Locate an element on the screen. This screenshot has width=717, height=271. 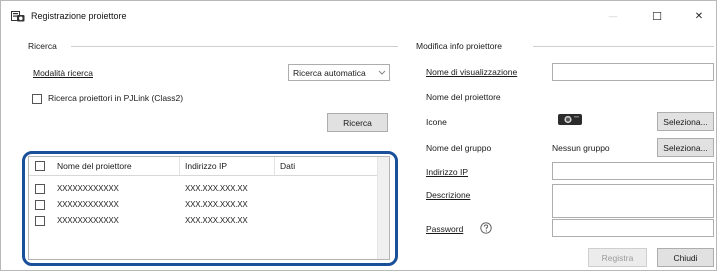
ip-address-label: Indirizzo IP is located at coordinates (447, 172).